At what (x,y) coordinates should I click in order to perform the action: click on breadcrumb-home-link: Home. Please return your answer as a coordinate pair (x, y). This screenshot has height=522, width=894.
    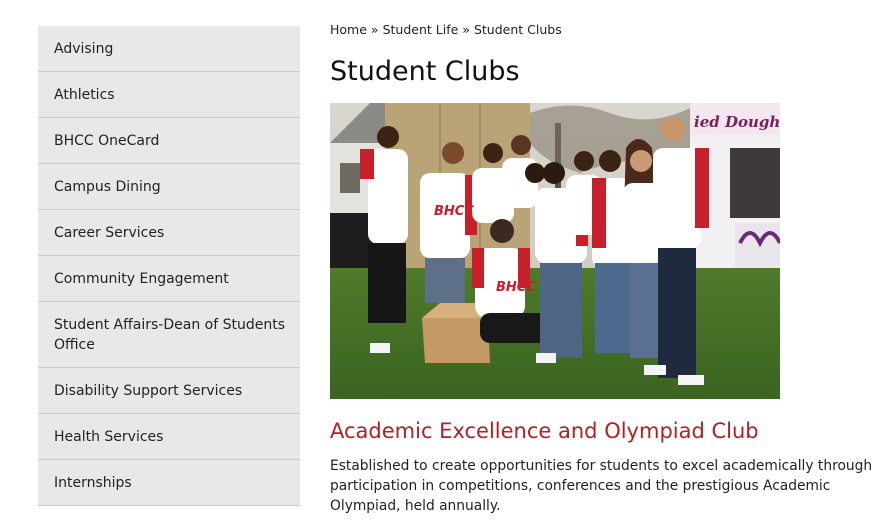
    Looking at the image, I should click on (348, 29).